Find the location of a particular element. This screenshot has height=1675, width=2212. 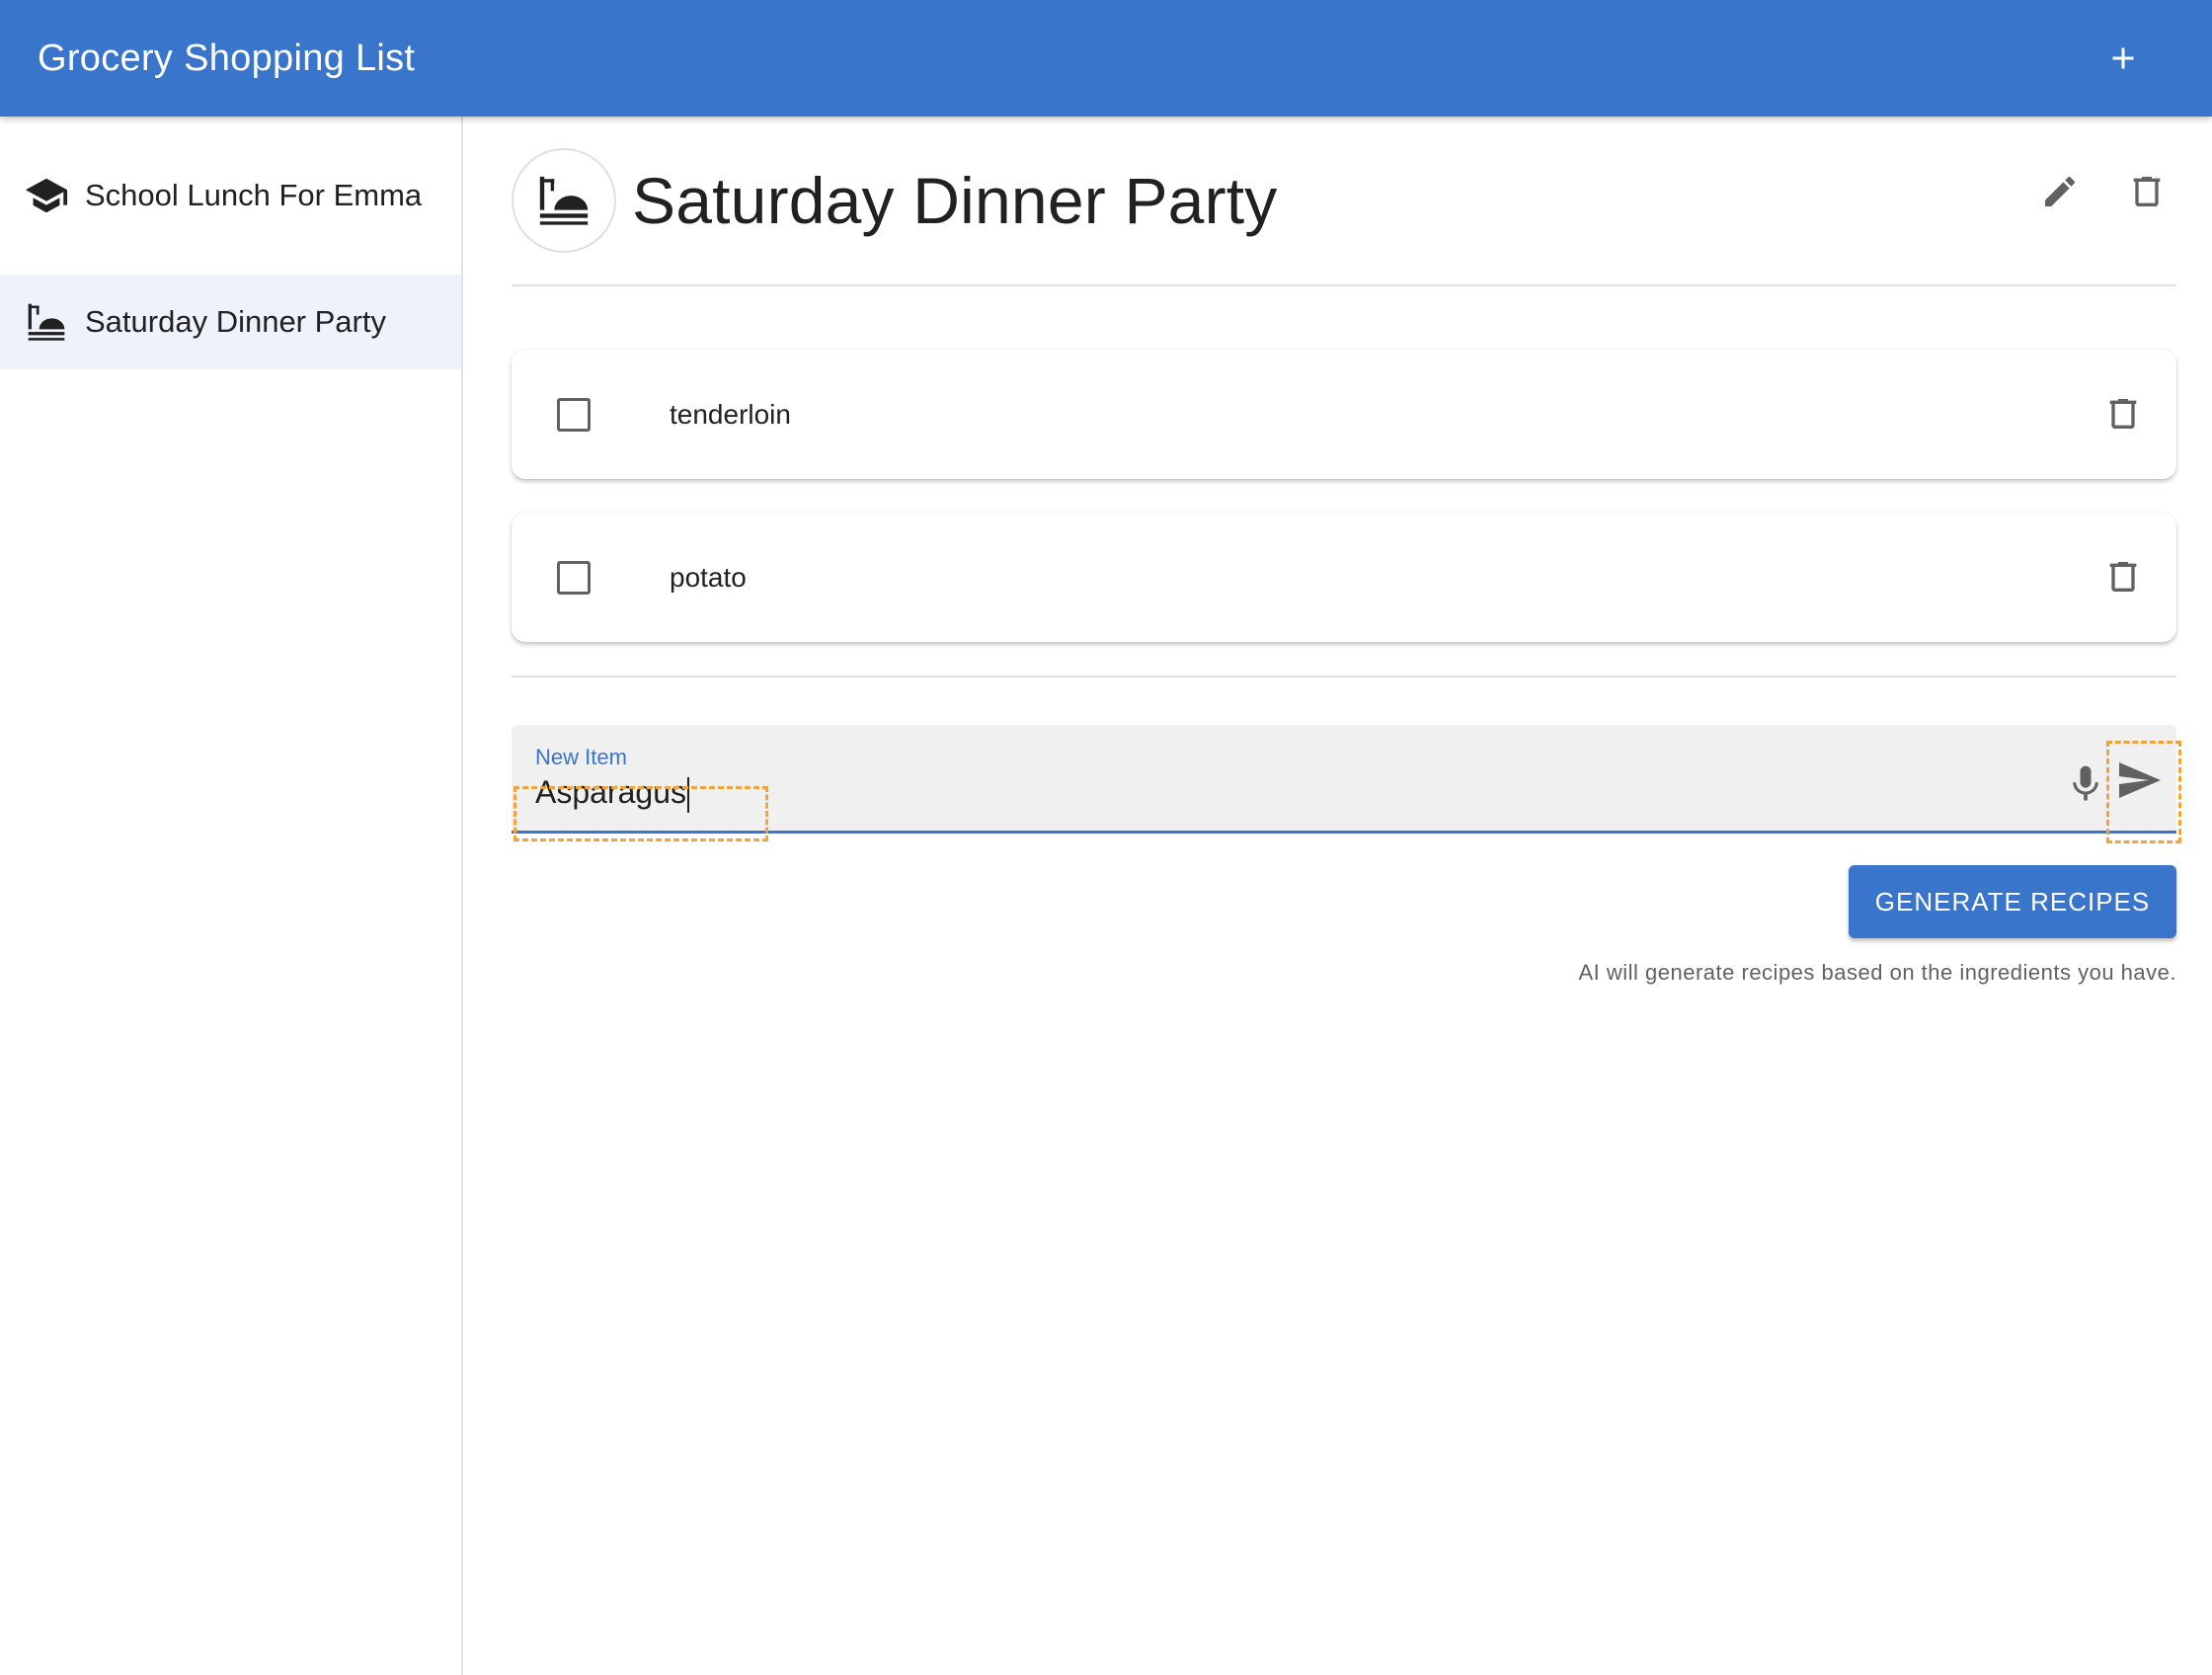

sidebar-item-school-lunch: School Lunch For Emma is located at coordinates (231, 196).